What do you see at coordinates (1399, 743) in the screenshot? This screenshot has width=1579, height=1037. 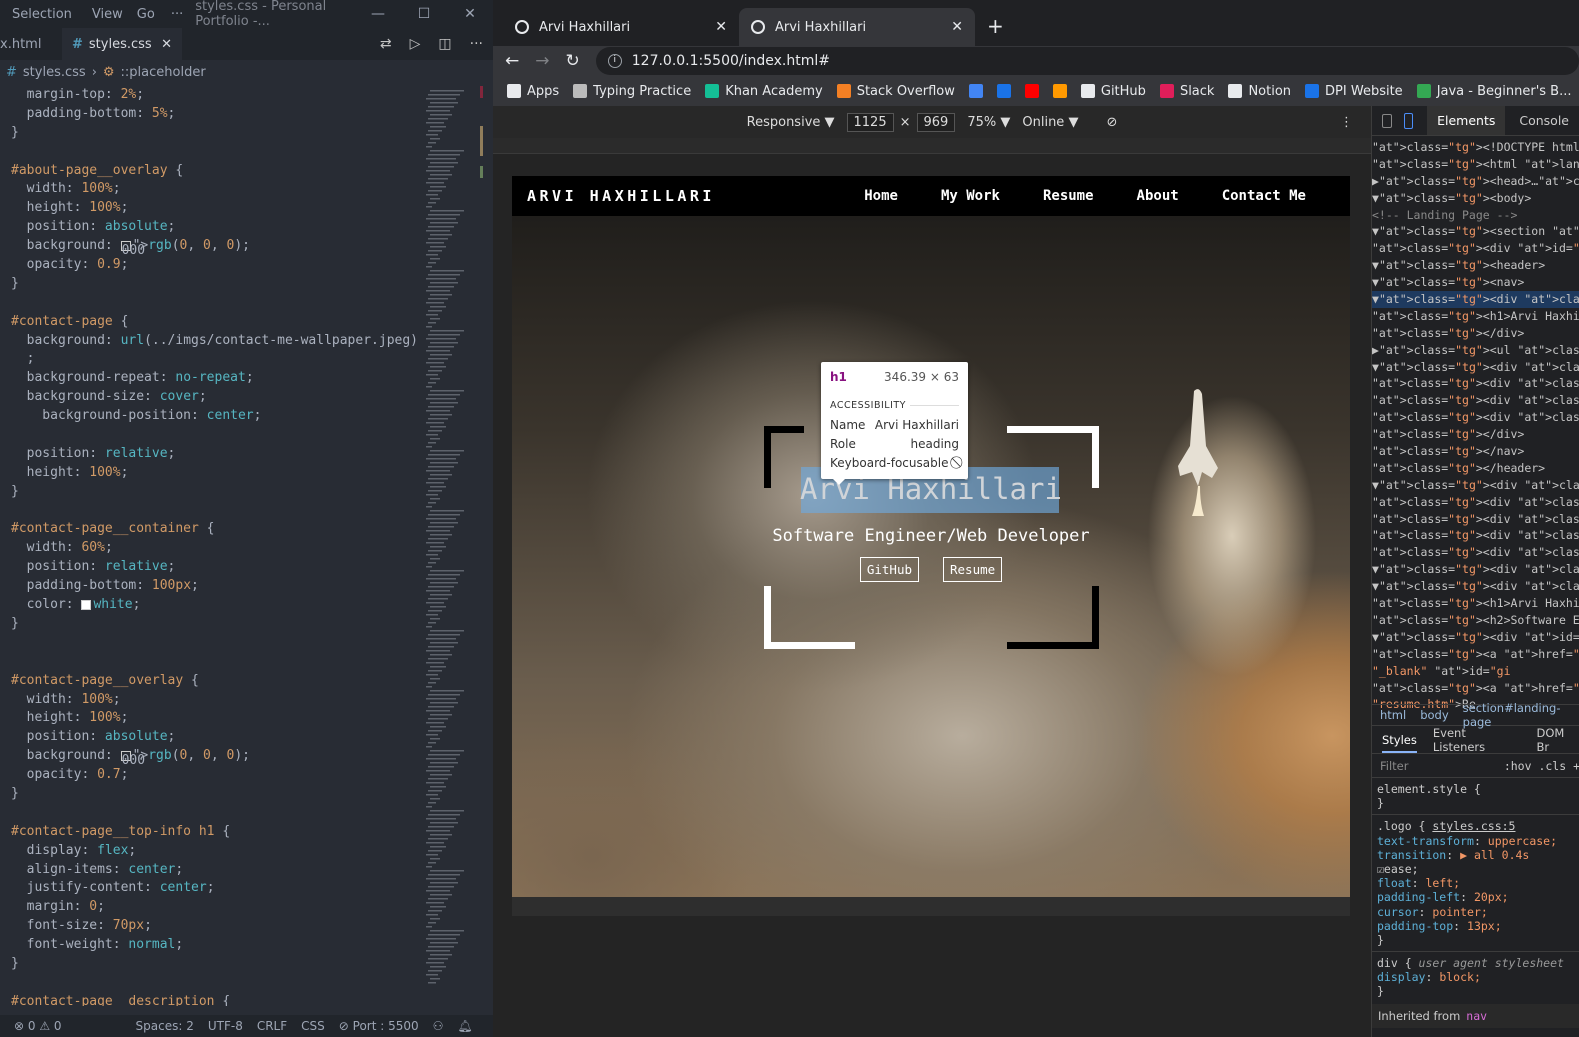 I see `tab-styles: Styles` at bounding box center [1399, 743].